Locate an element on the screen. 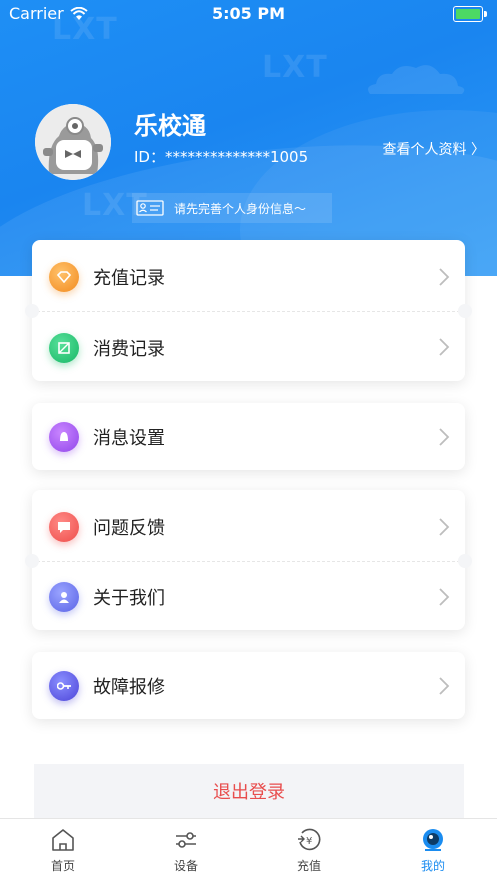 Image resolution: width=497 pixels, height=884 pixels. menu-label: 消费记录 is located at coordinates (129, 349).